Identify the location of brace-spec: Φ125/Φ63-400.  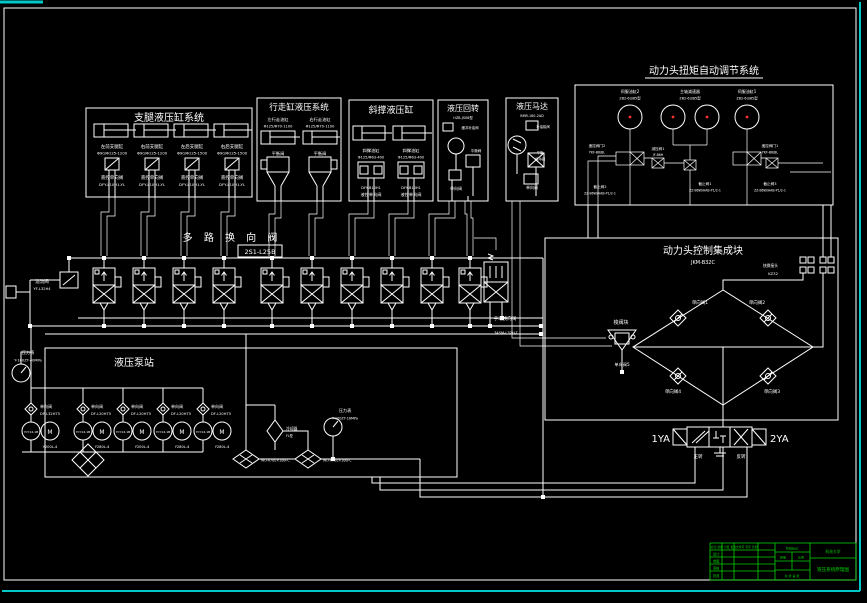
(411, 158).